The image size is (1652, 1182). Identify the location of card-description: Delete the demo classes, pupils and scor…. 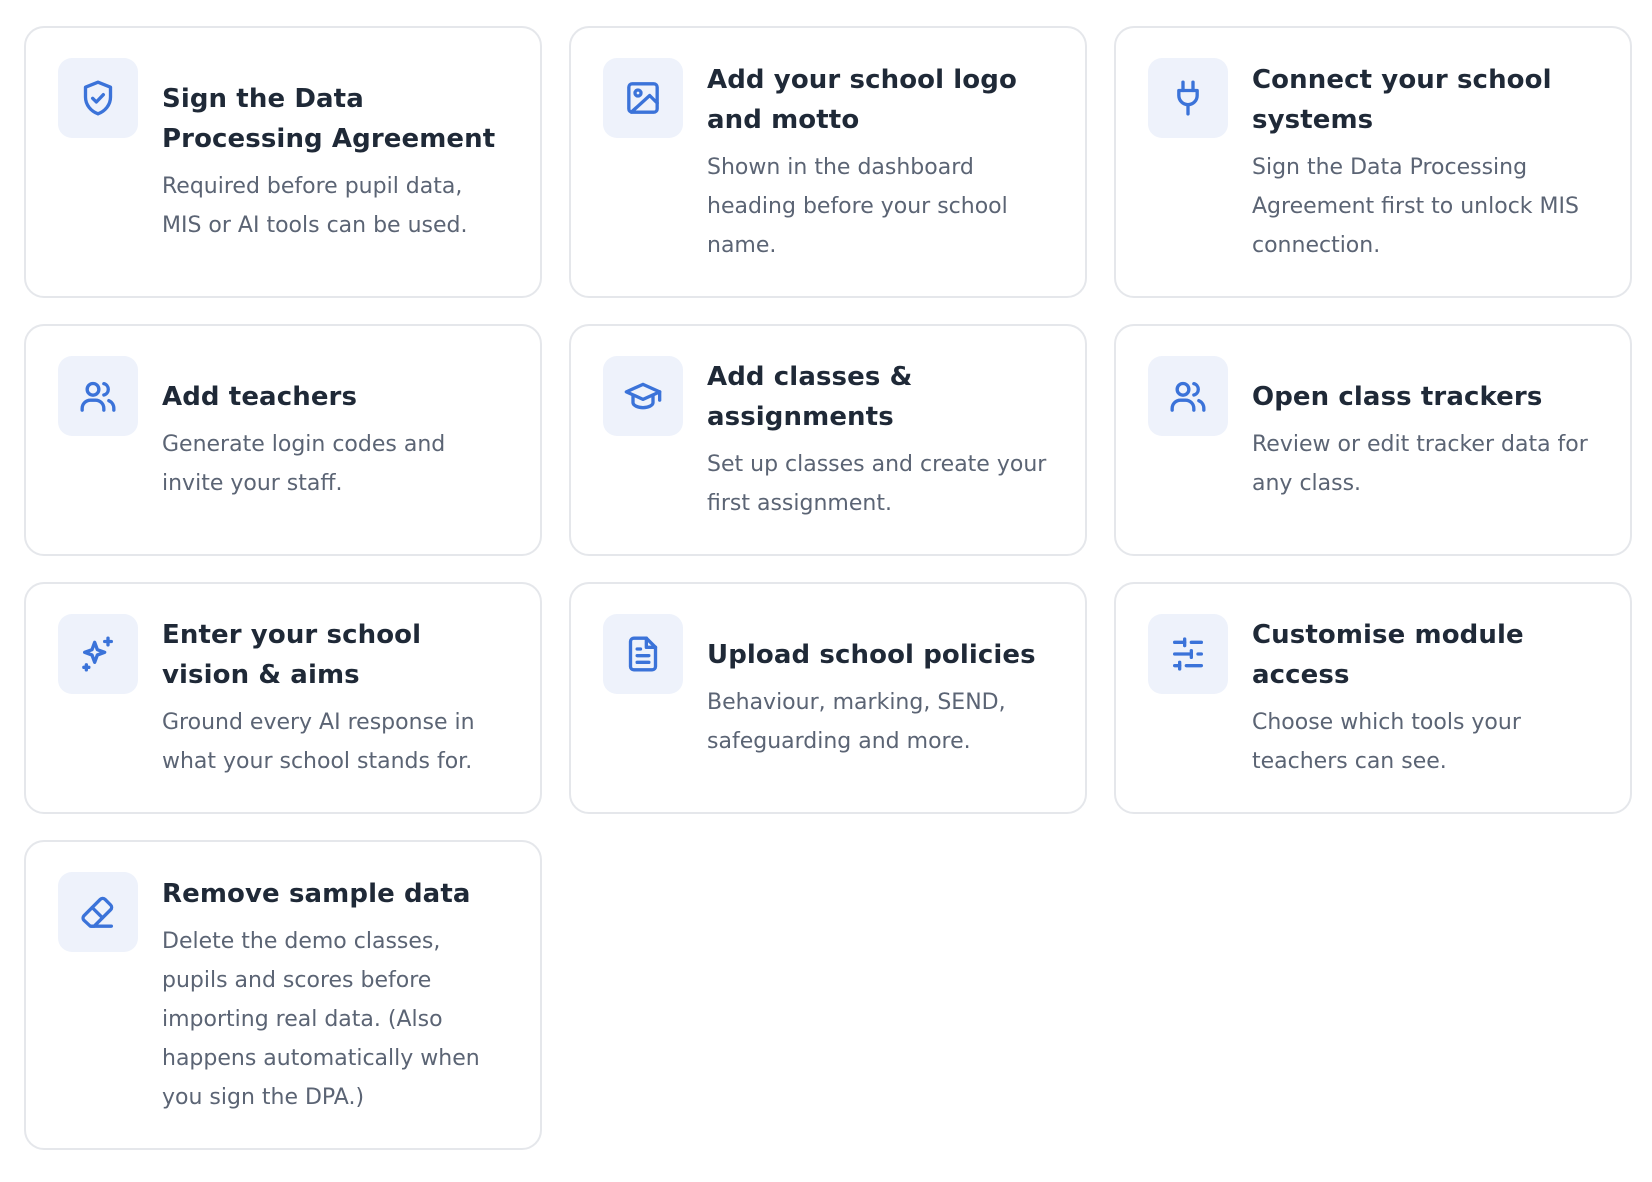
(321, 1019).